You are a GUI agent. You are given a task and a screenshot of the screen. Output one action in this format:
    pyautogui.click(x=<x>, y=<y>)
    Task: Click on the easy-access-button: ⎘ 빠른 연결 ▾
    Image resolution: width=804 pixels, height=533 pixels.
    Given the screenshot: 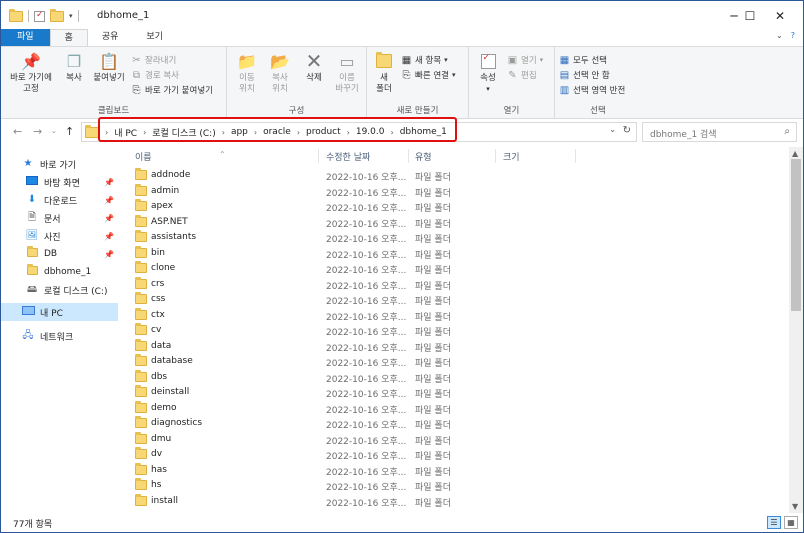 What is the action you would take?
    pyautogui.click(x=428, y=75)
    